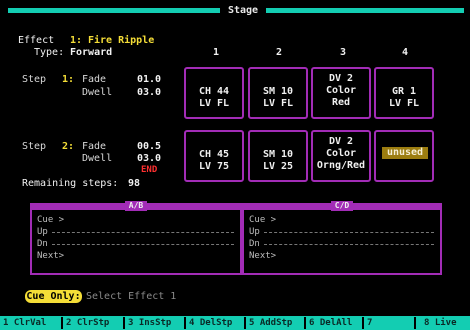 This screenshot has height=330, width=470. I want to click on cell-line: CH 44, so click(214, 91).